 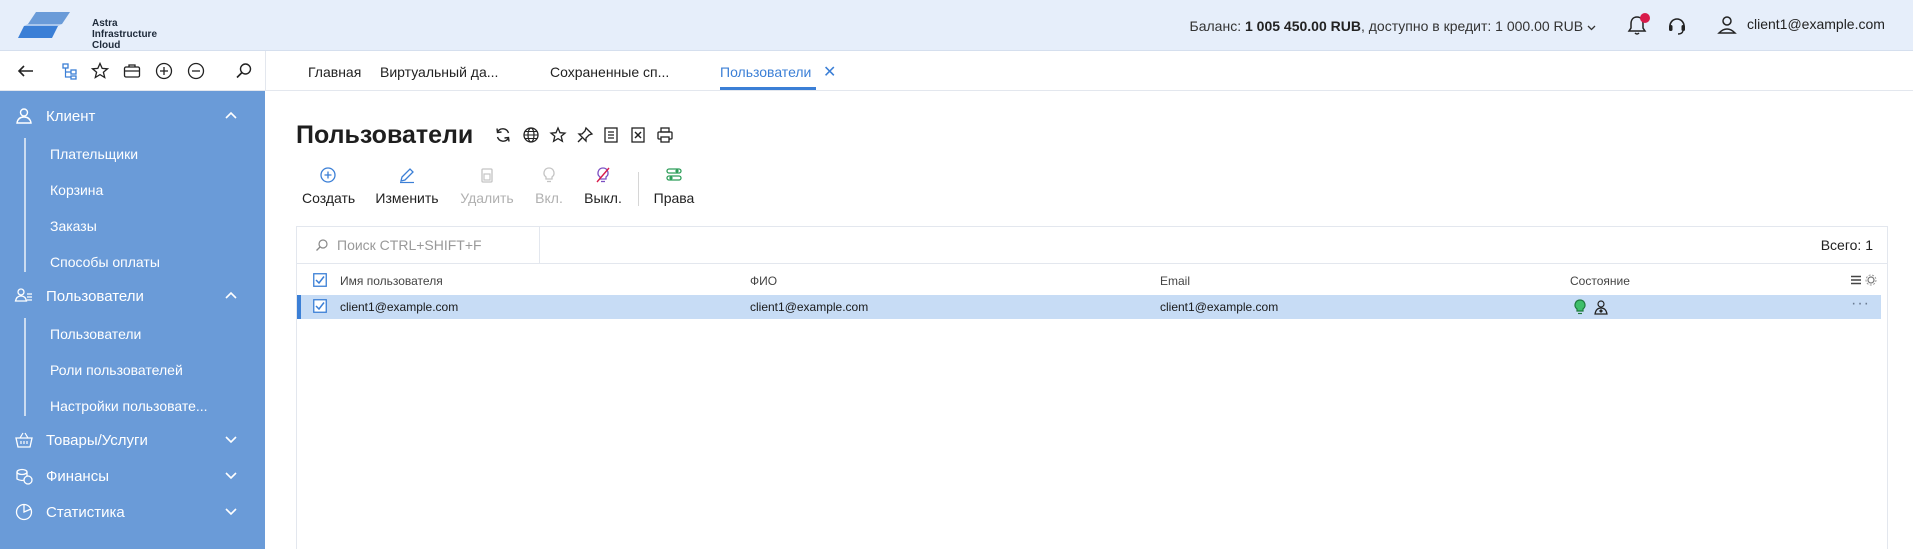 I want to click on globe-icon, so click(x=531, y=135).